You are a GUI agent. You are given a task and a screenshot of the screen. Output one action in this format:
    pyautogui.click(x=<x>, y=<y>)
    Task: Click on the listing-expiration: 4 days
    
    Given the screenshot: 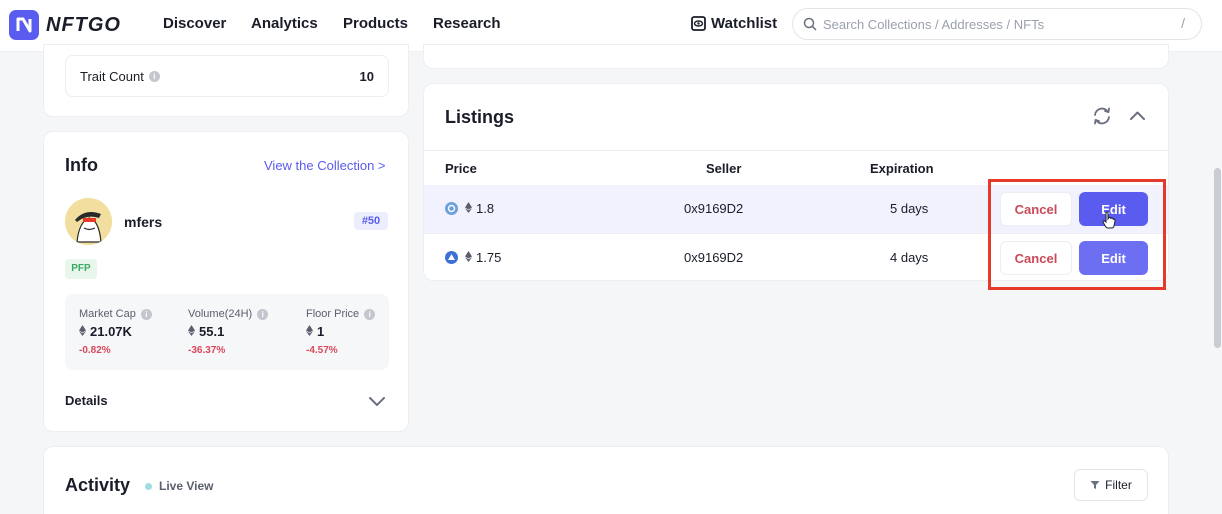 What is the action you would take?
    pyautogui.click(x=909, y=257)
    